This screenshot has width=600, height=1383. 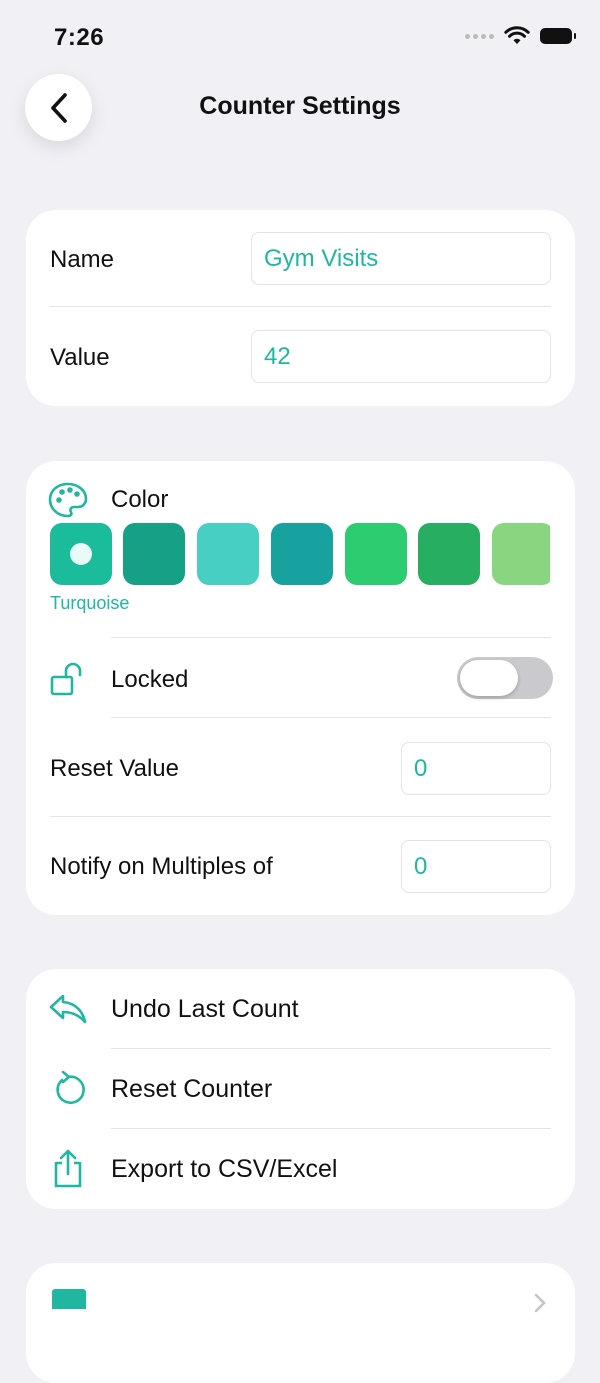 What do you see at coordinates (80, 357) in the screenshot?
I see `value-label: Value` at bounding box center [80, 357].